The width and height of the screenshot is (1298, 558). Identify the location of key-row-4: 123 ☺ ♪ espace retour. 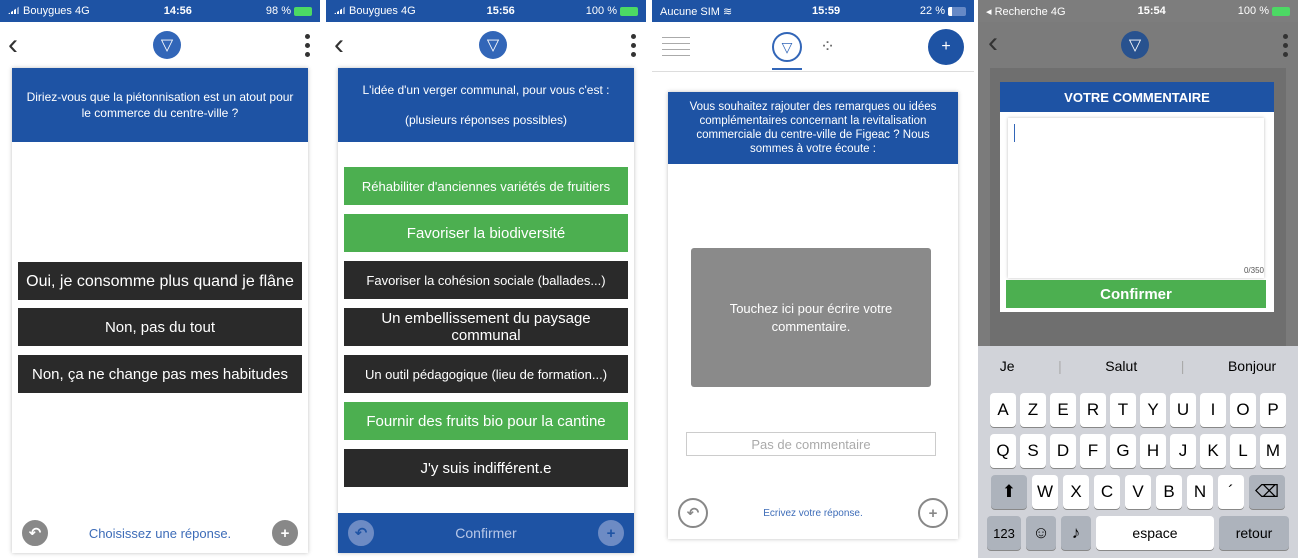
(1138, 533).